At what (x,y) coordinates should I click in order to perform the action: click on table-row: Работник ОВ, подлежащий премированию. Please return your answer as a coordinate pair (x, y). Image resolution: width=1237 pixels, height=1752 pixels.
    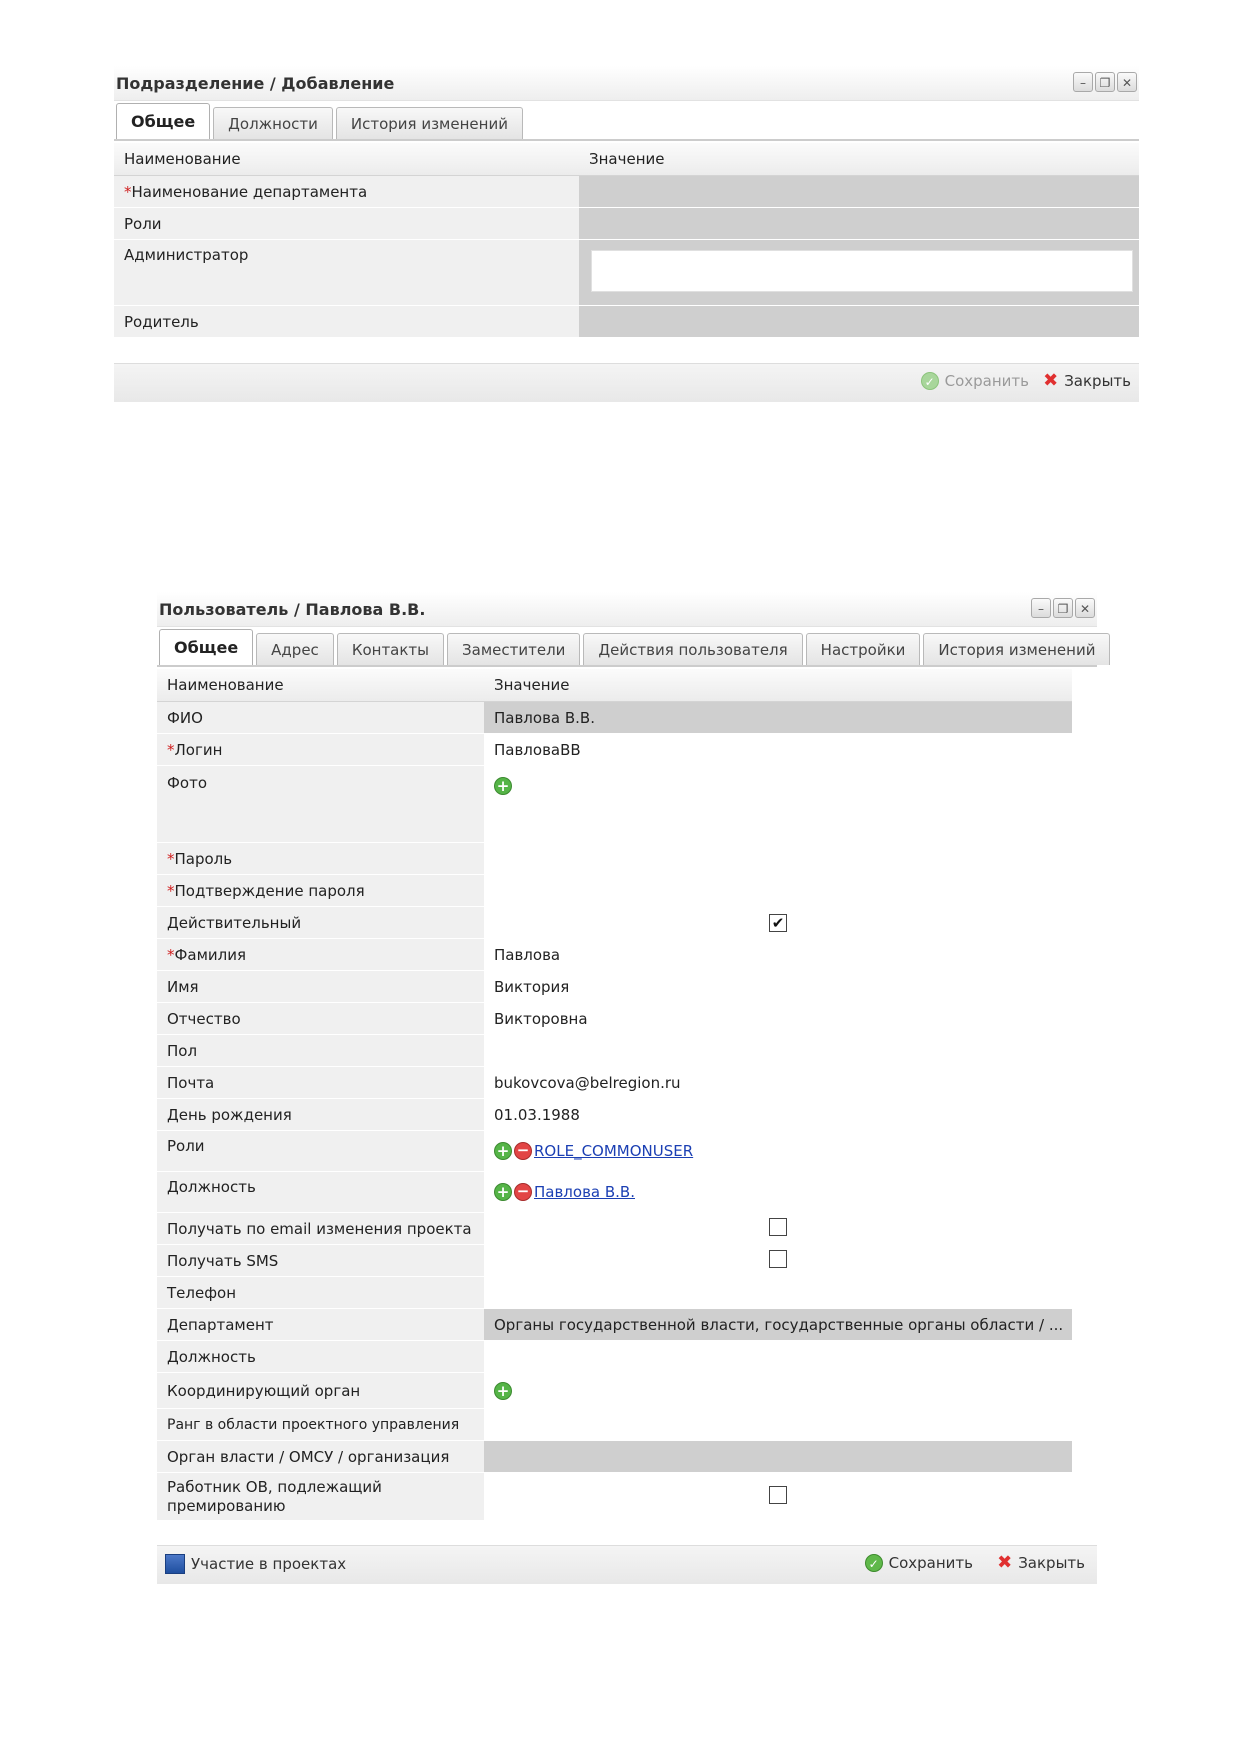
    Looking at the image, I should click on (614, 1496).